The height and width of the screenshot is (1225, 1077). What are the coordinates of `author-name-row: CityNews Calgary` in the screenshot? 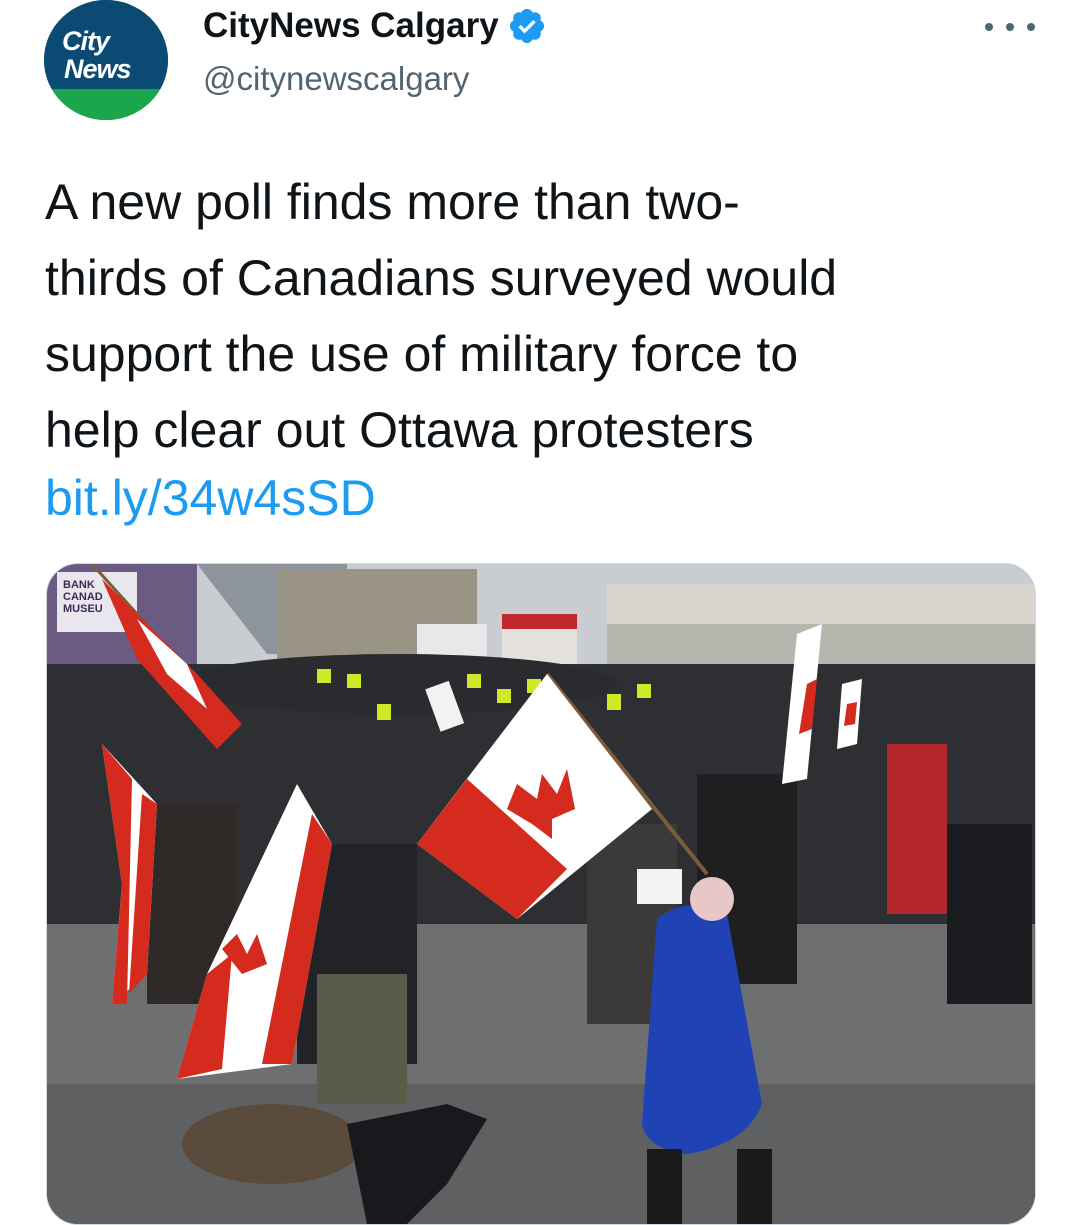 It's located at (375, 26).